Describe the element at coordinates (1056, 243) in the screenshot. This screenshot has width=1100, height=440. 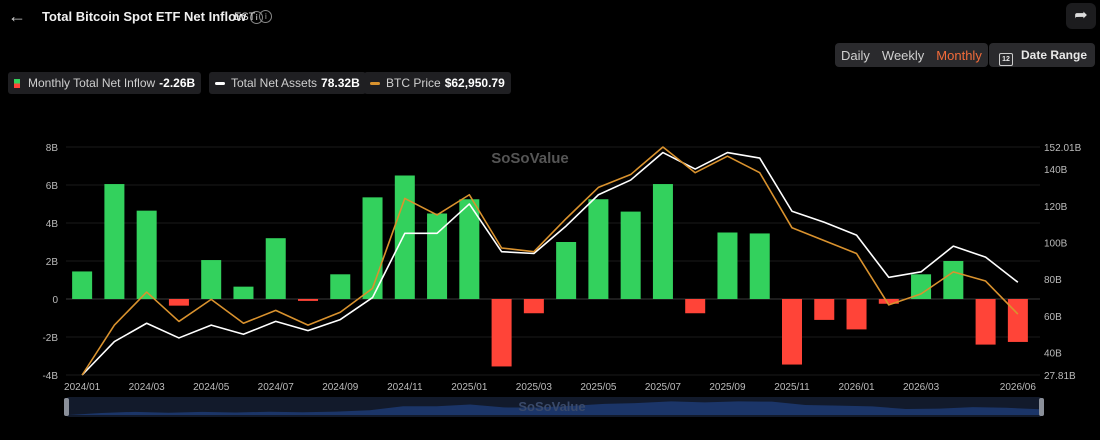
I see `right-axis-tick: 100B` at that location.